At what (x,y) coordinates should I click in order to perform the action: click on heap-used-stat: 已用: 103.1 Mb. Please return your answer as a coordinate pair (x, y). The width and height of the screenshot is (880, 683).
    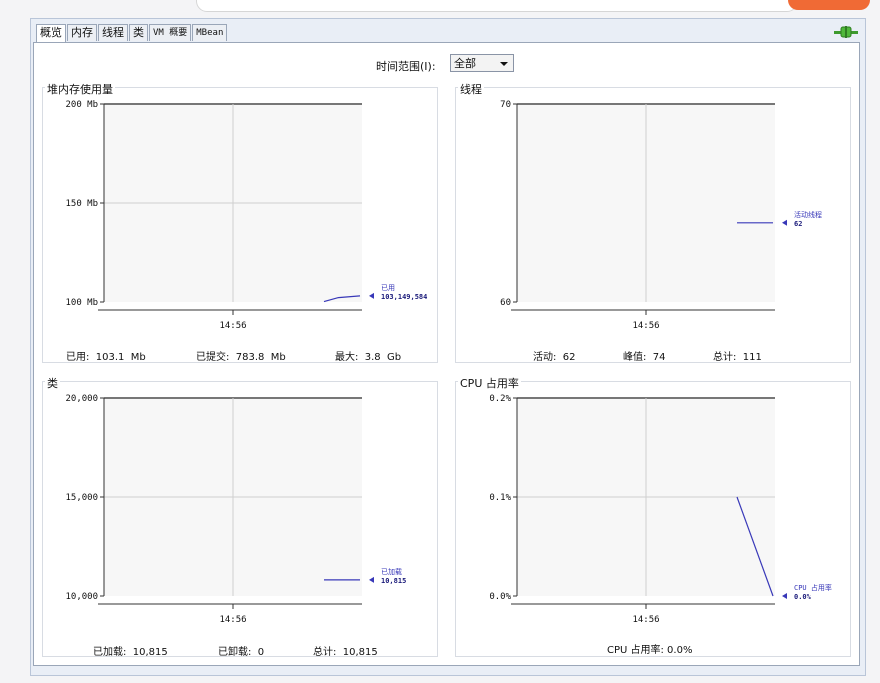
    Looking at the image, I should click on (106, 357).